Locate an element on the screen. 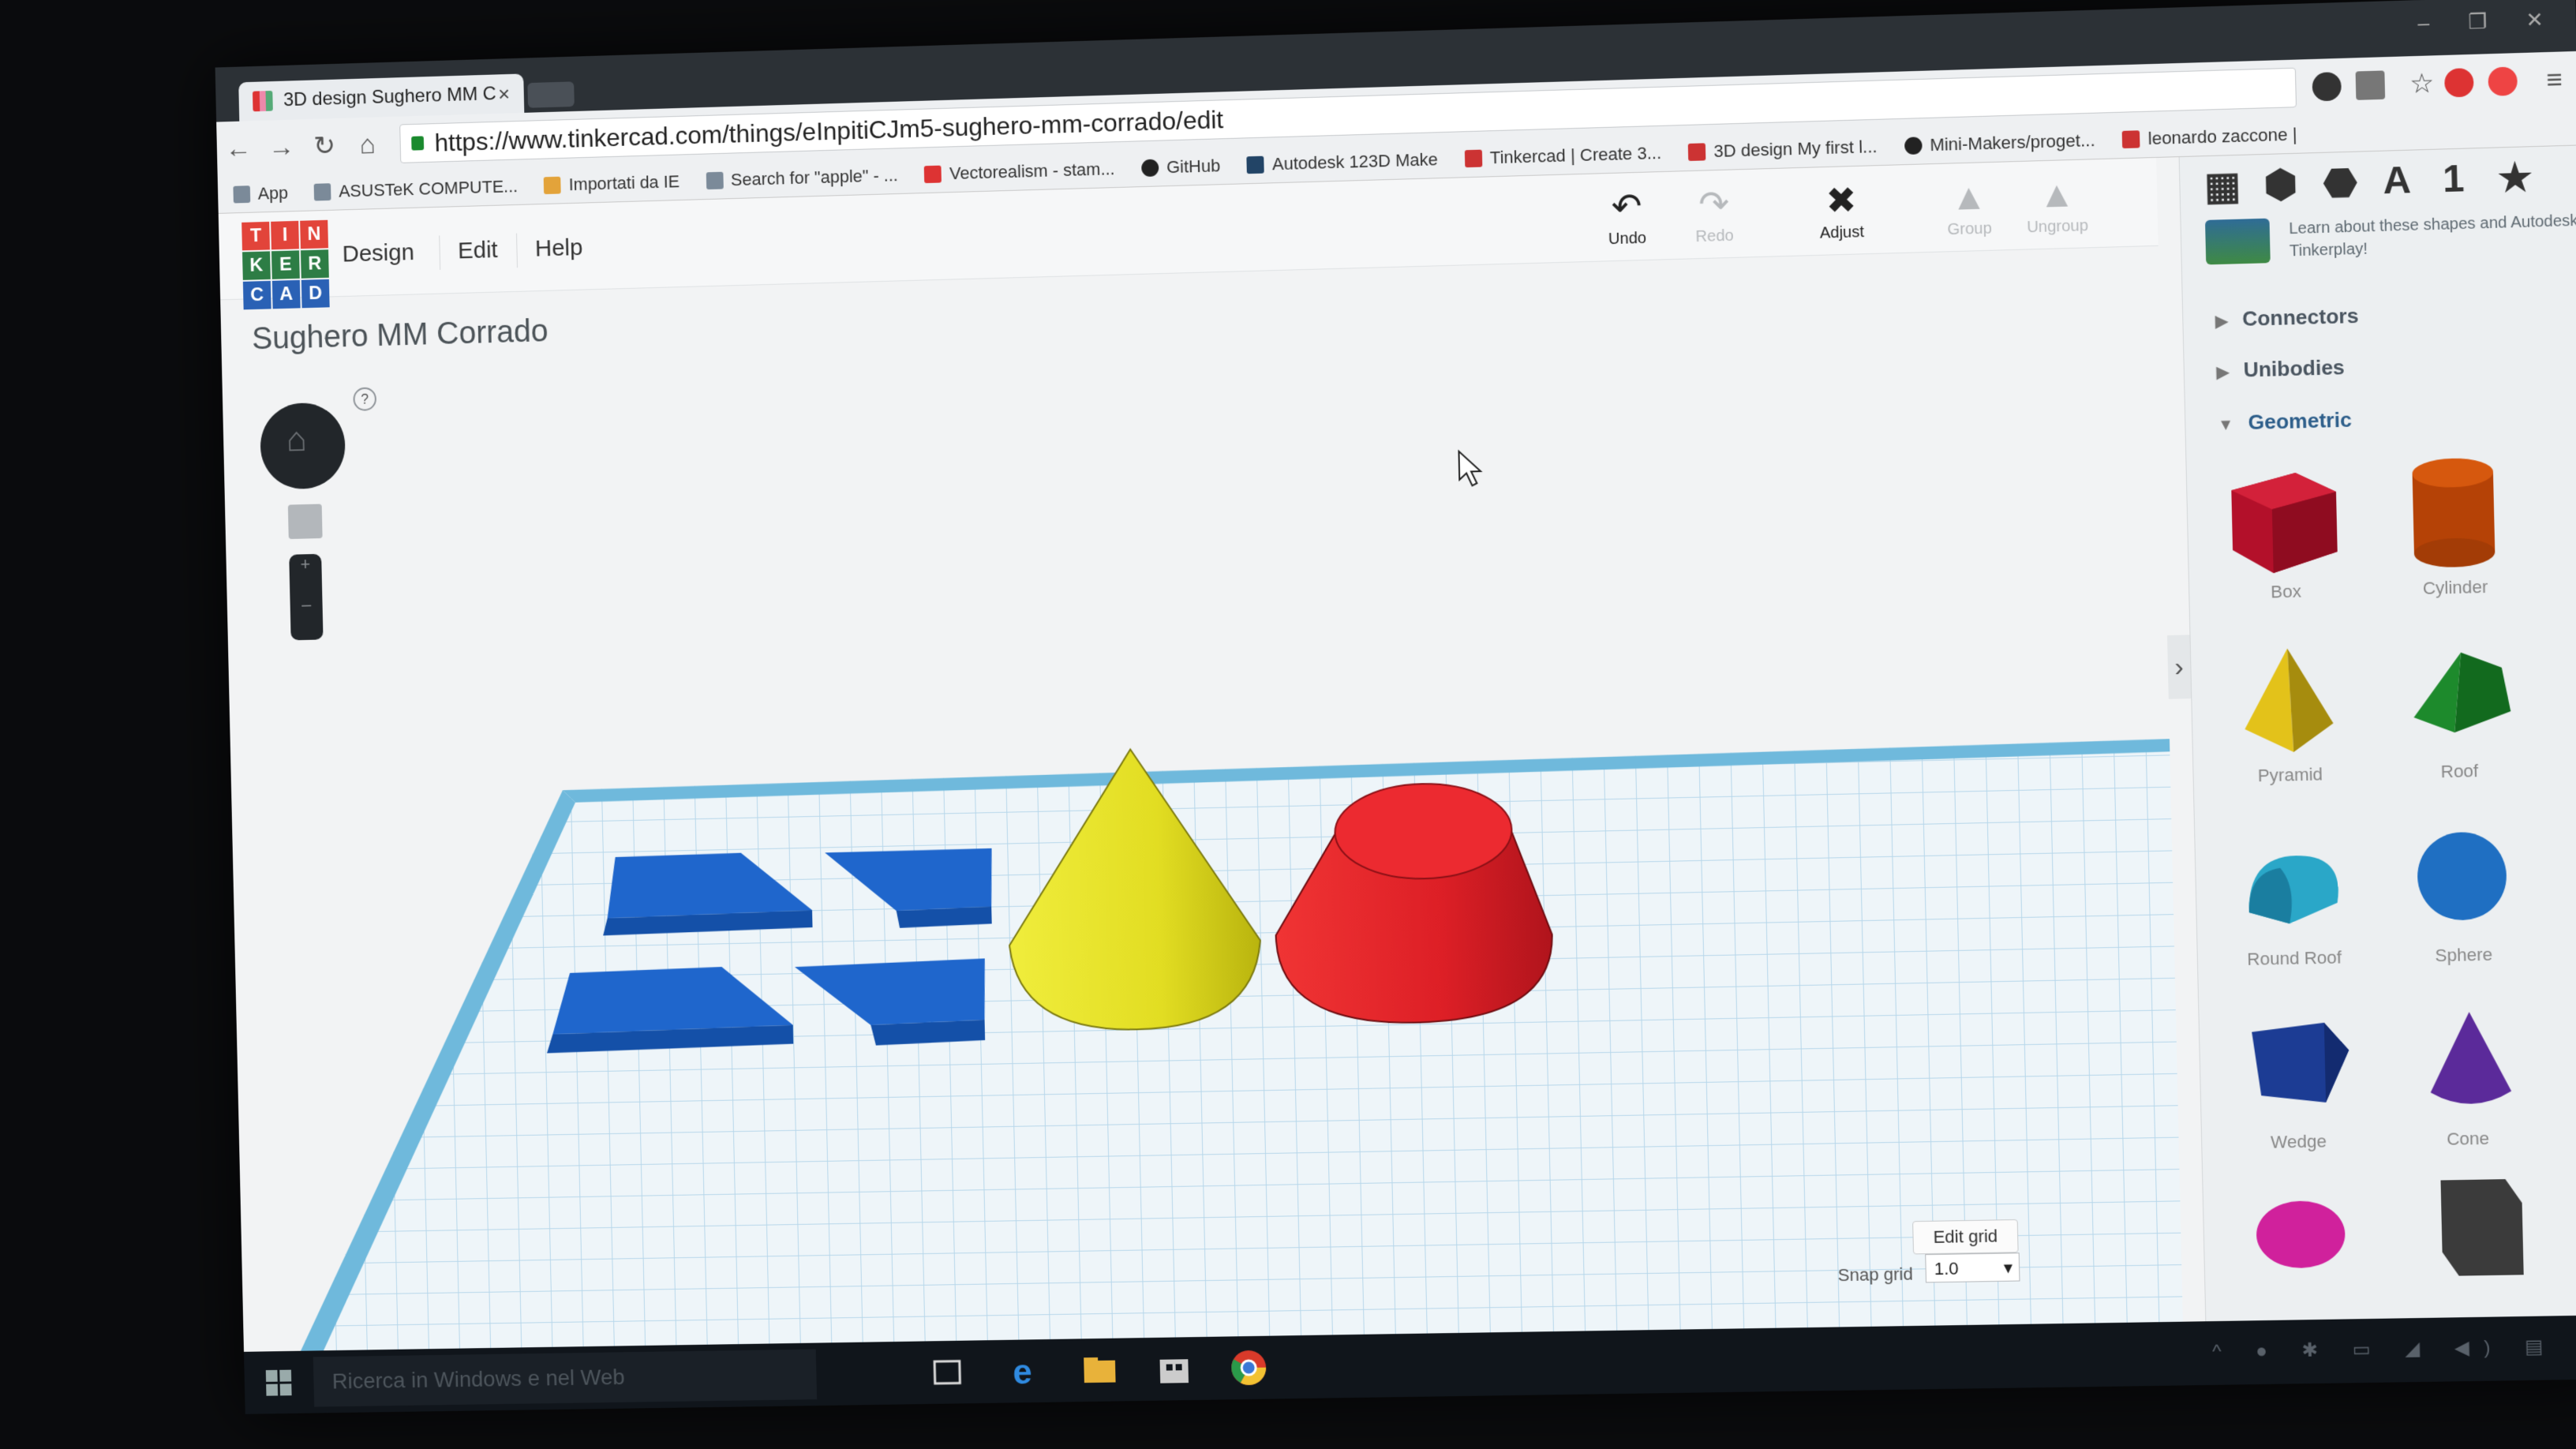 This screenshot has height=1449, width=2576. snap-grid-label: Snap grid is located at coordinates (1875, 1275).